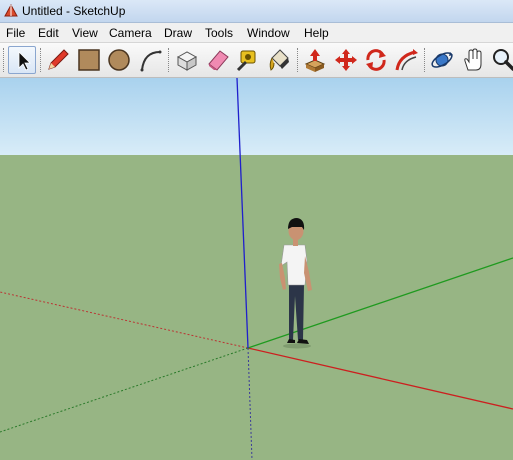 Image resolution: width=513 pixels, height=460 pixels. I want to click on title-bar: Untitled - SketchUp, so click(256, 11).